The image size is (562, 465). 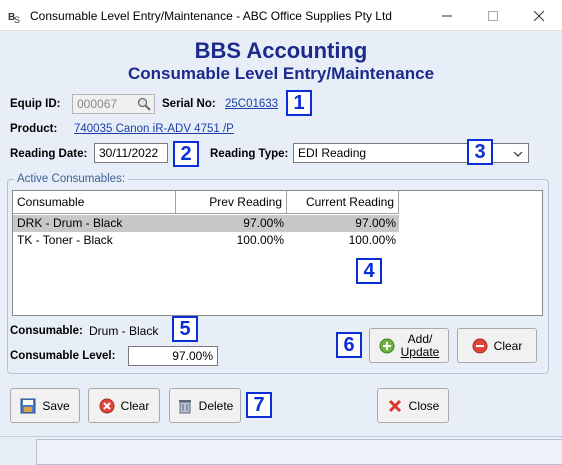 What do you see at coordinates (263, 223) in the screenshot?
I see `cell-prev-reading: 97.00%` at bounding box center [263, 223].